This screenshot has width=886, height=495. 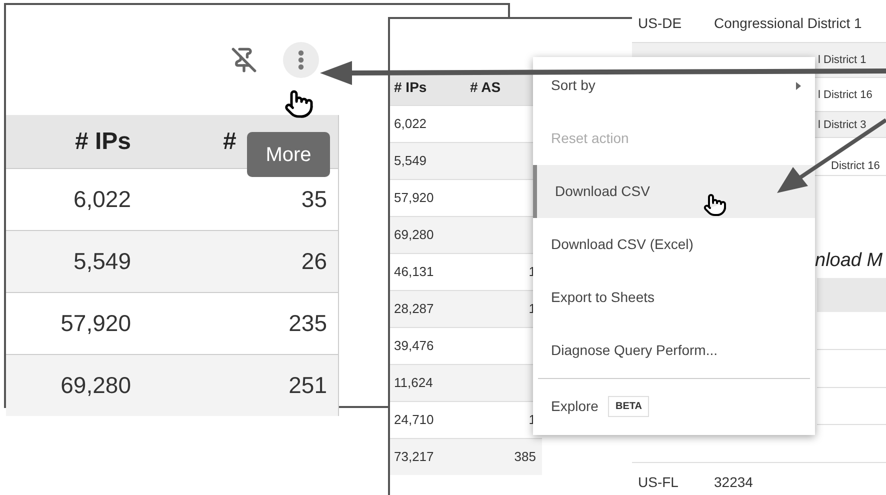 What do you see at coordinates (414, 420) in the screenshot?
I see `table-cell-text: 24,710` at bounding box center [414, 420].